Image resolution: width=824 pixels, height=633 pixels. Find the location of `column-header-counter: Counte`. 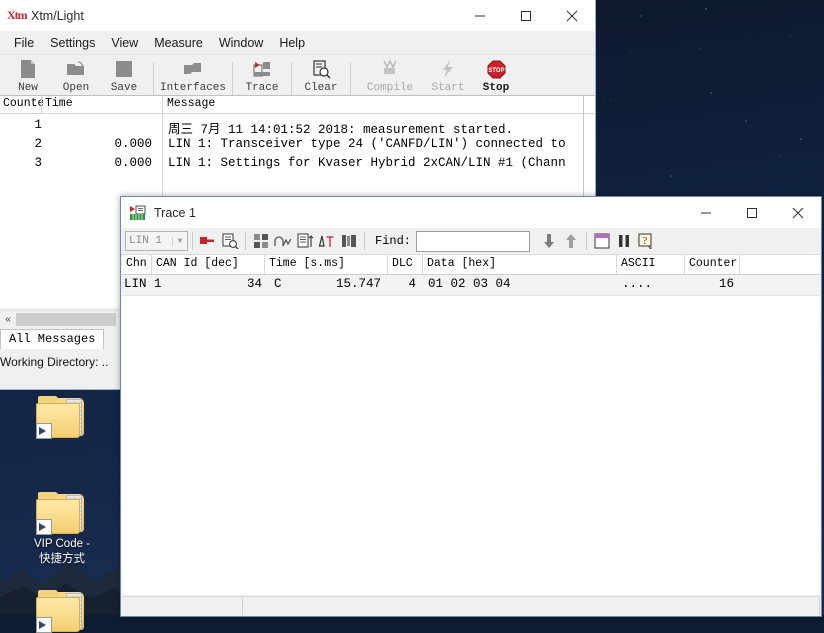

column-header-counter: Counte is located at coordinates (21, 103).